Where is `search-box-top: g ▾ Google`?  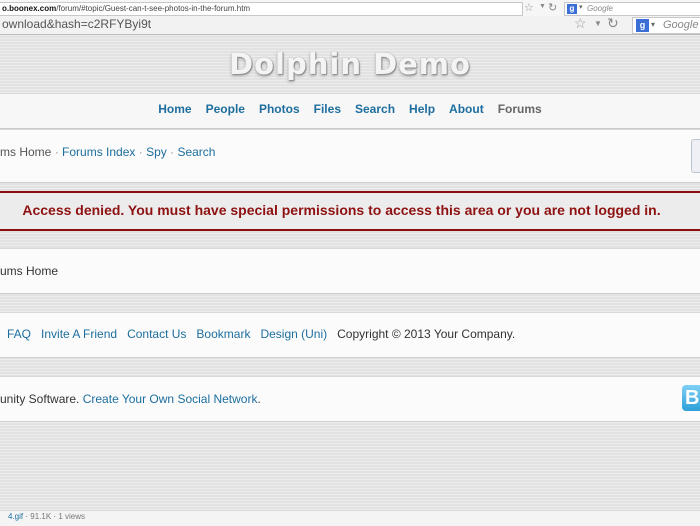 search-box-top: g ▾ Google is located at coordinates (632, 9).